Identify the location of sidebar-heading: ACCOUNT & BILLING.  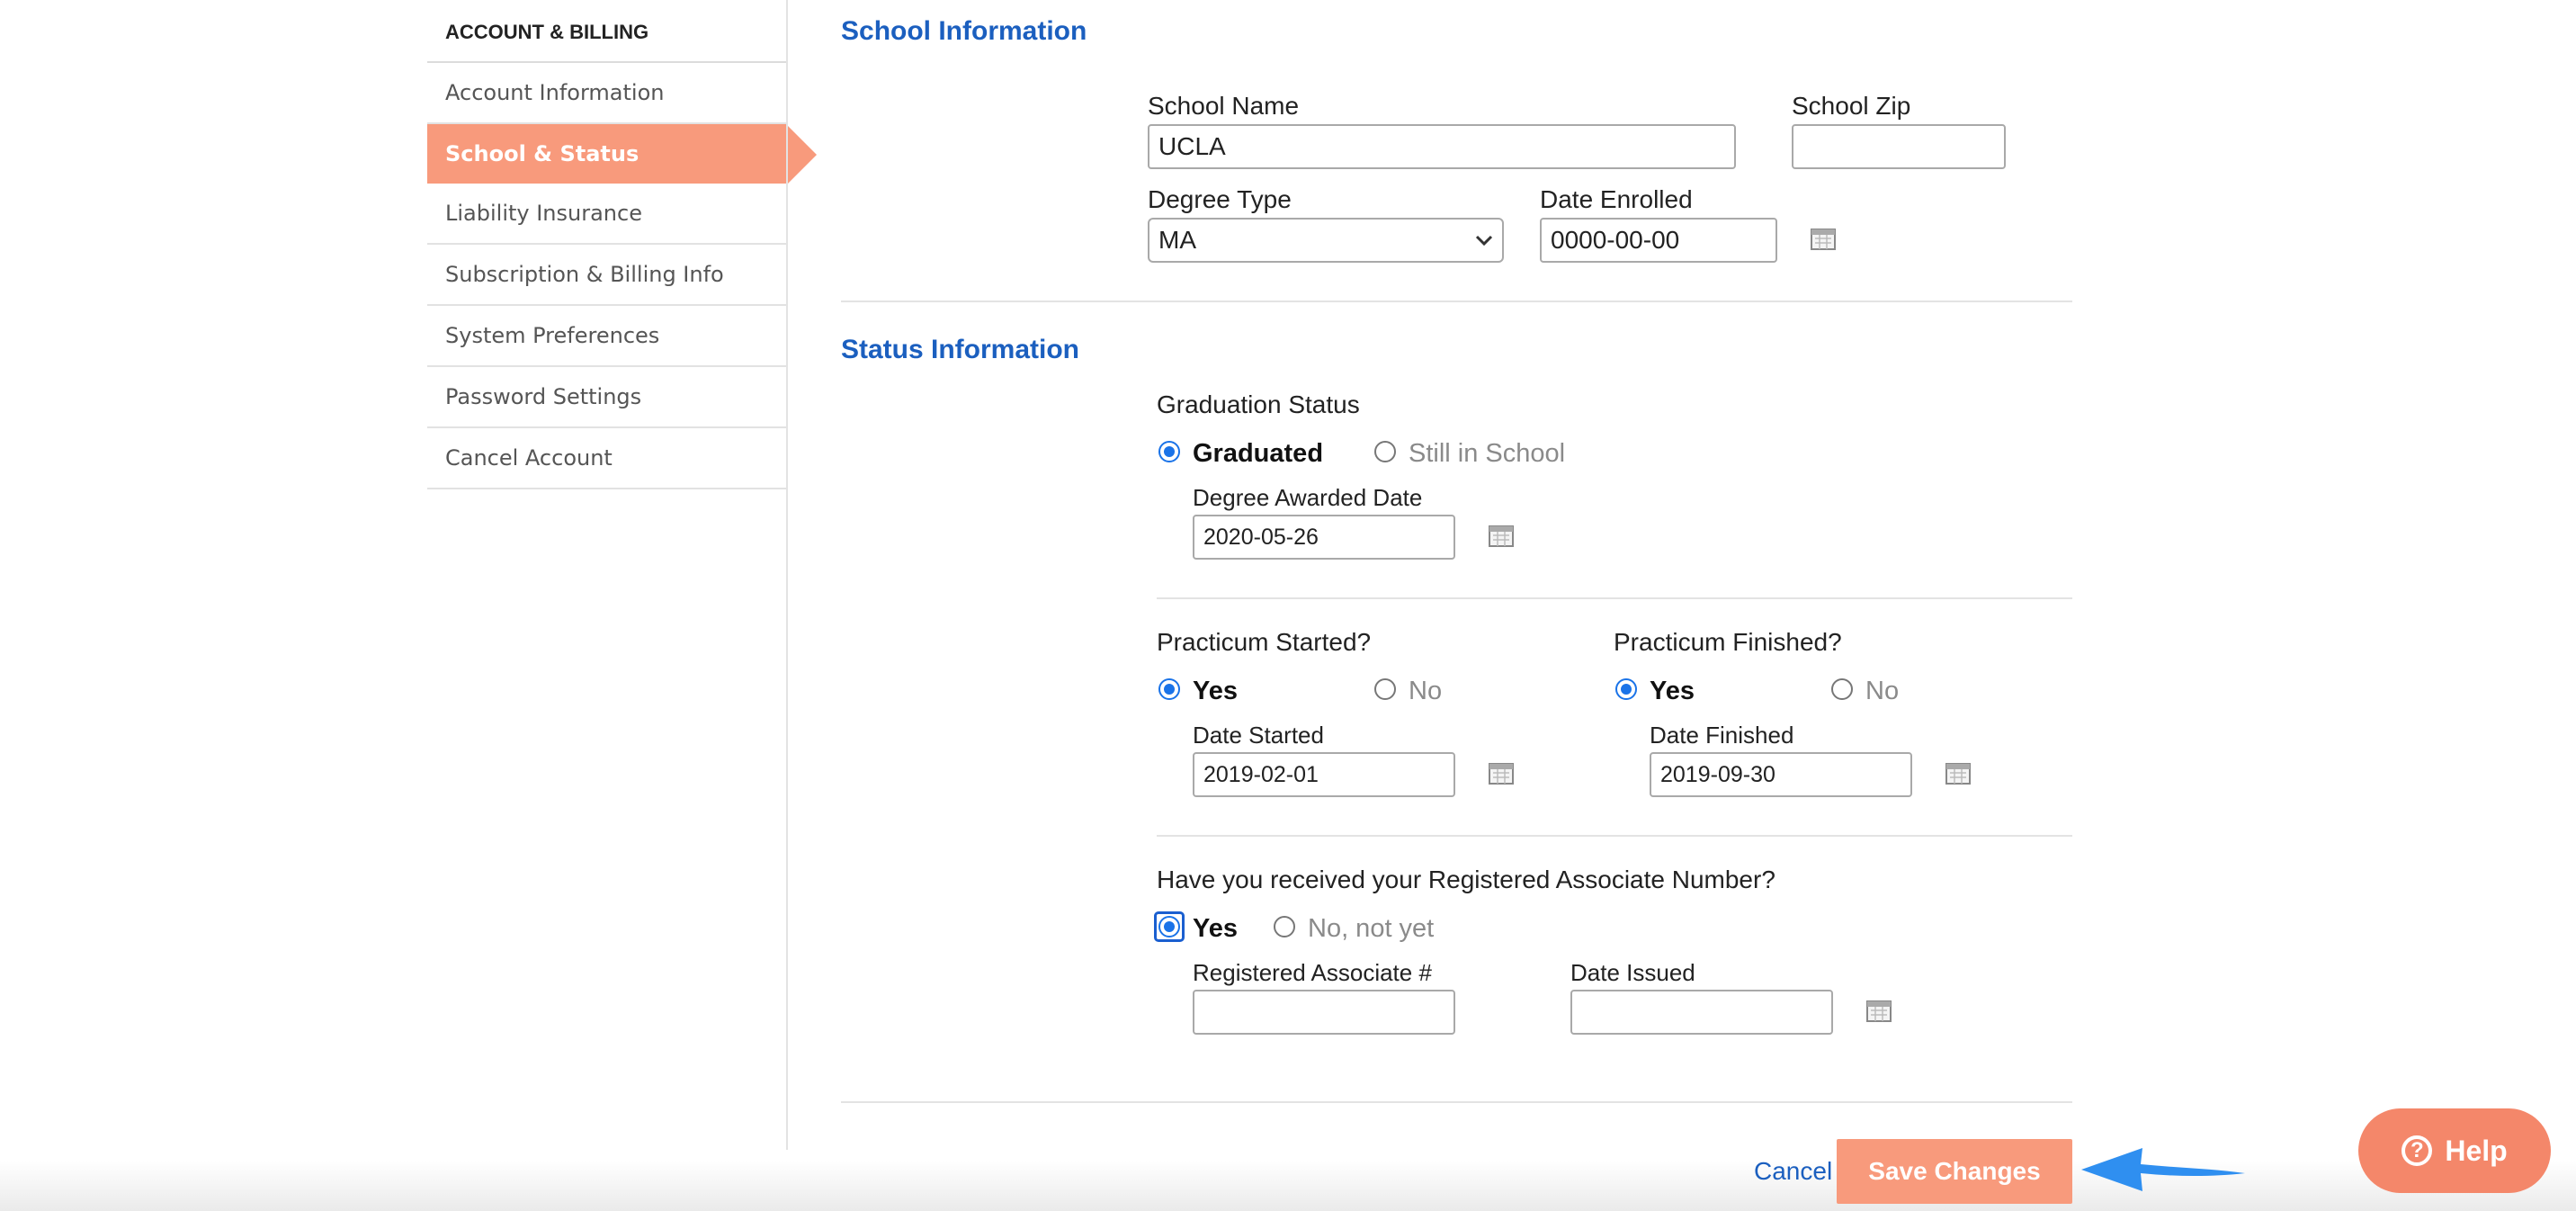
(606, 32).